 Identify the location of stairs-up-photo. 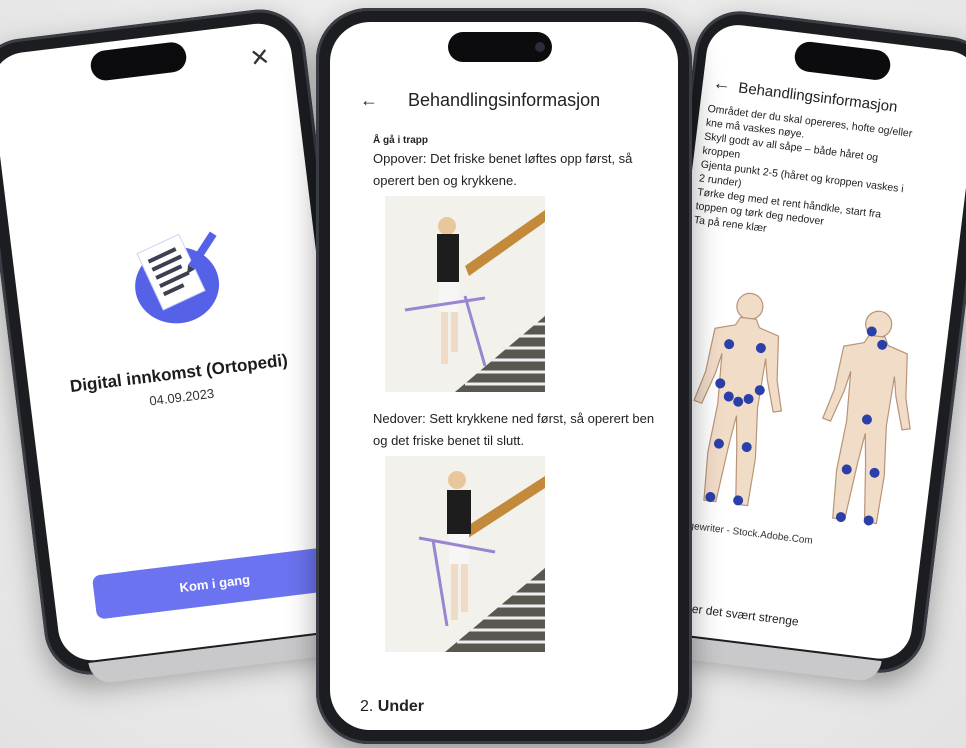
(465, 294).